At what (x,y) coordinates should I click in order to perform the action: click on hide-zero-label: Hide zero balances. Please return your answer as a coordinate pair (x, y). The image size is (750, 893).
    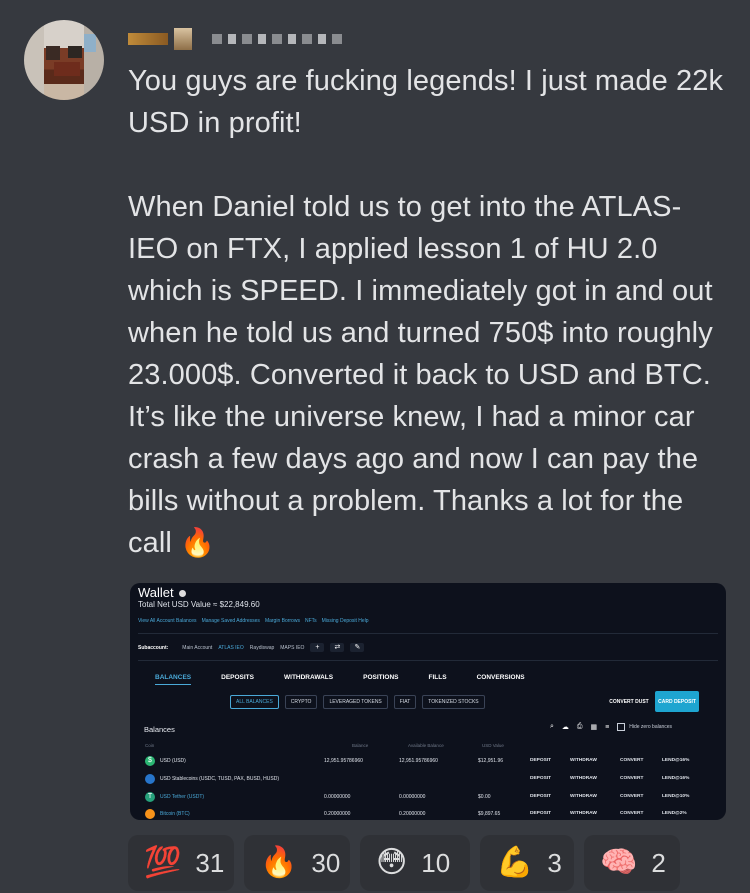
    Looking at the image, I should click on (651, 727).